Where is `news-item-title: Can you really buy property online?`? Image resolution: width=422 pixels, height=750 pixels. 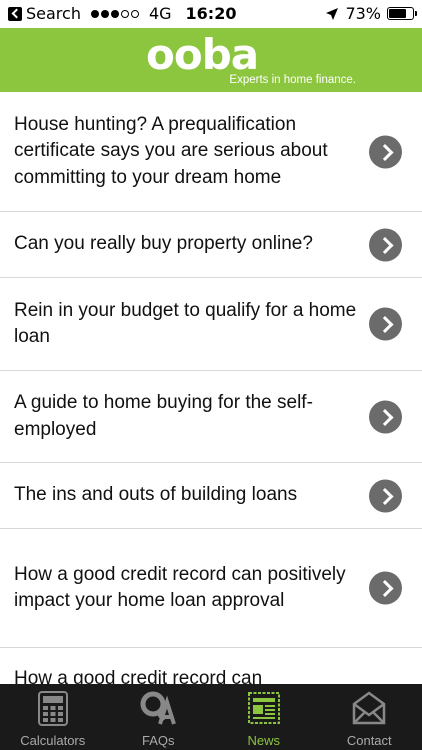 news-item-title: Can you really buy property online? is located at coordinates (163, 244).